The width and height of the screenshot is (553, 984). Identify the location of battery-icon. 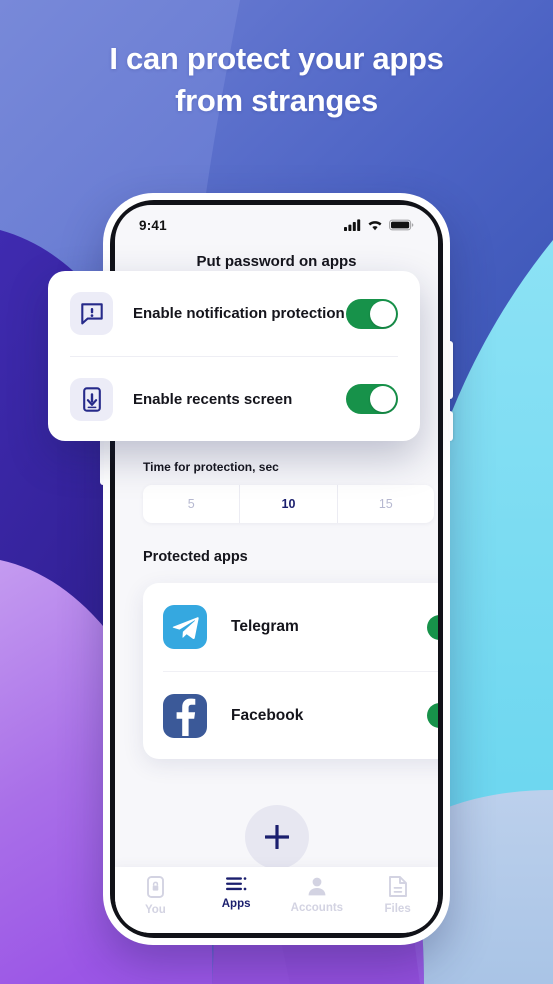
(401, 225).